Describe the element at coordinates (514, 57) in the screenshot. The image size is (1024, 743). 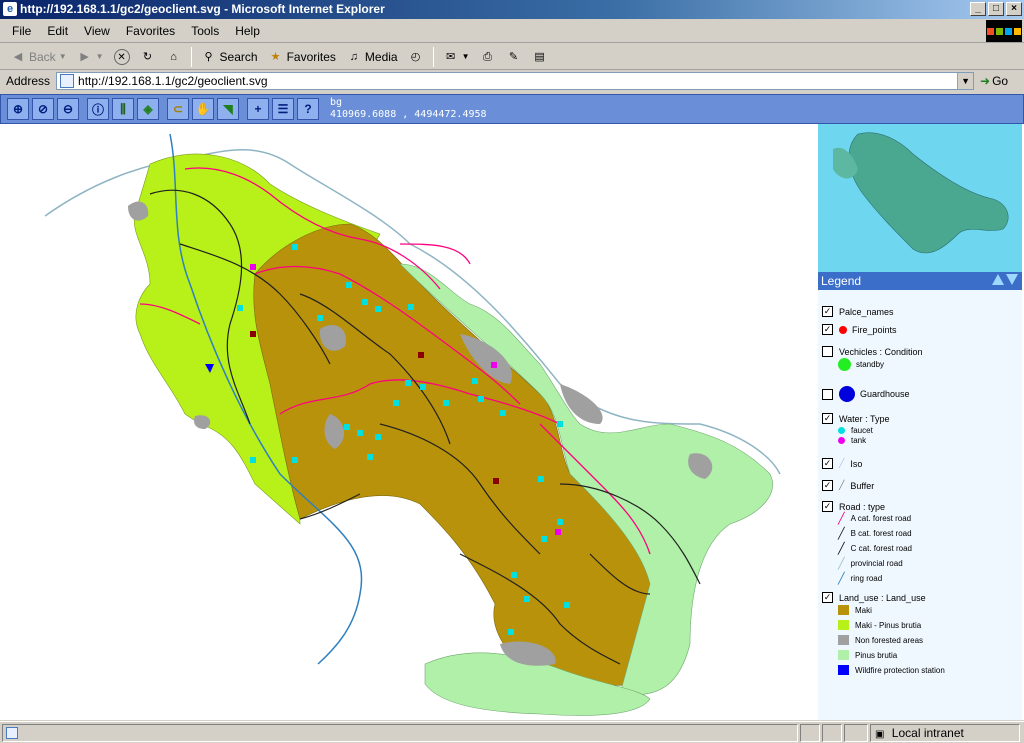
I see `edit-button: ✎` at that location.